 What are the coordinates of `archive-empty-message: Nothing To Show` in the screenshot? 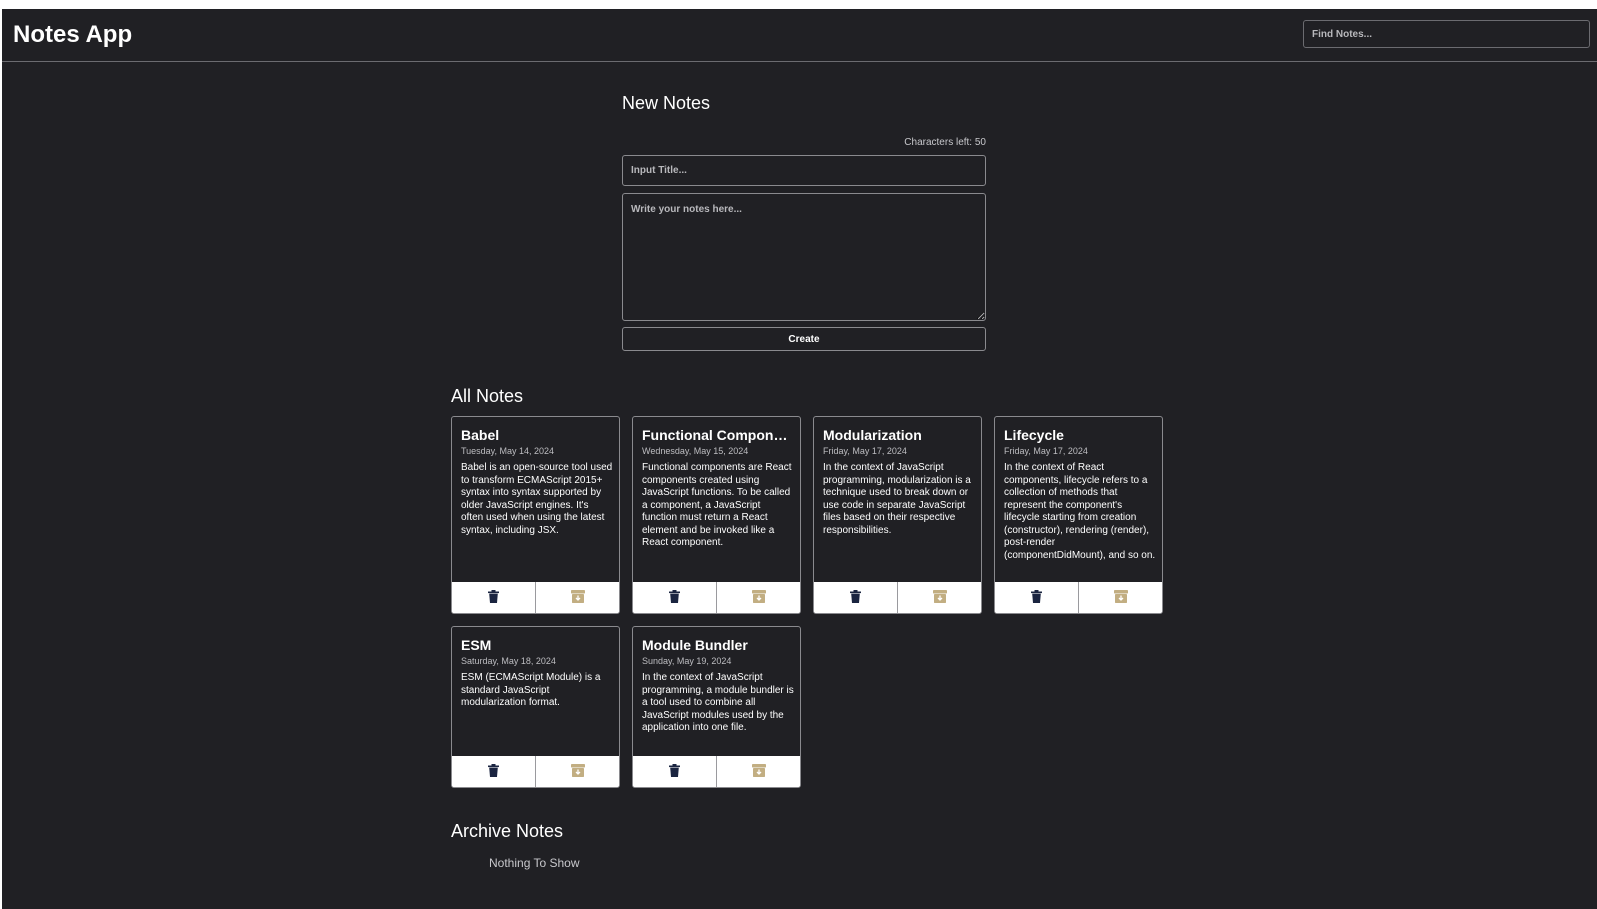 It's located at (534, 863).